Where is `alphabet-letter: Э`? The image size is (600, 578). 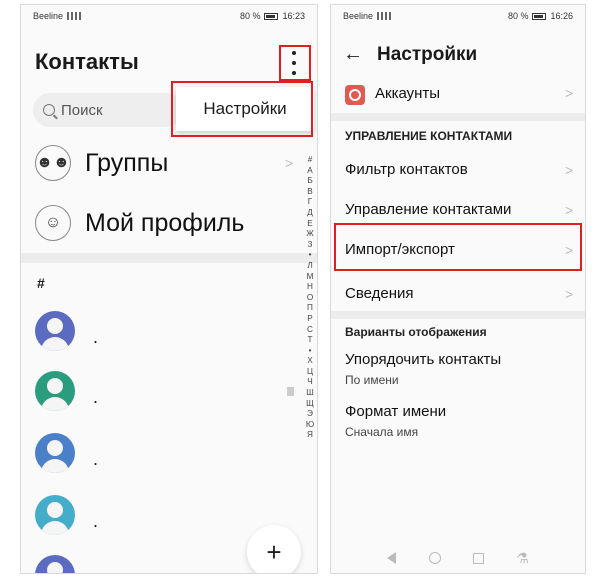 alphabet-letter: Э is located at coordinates (310, 414).